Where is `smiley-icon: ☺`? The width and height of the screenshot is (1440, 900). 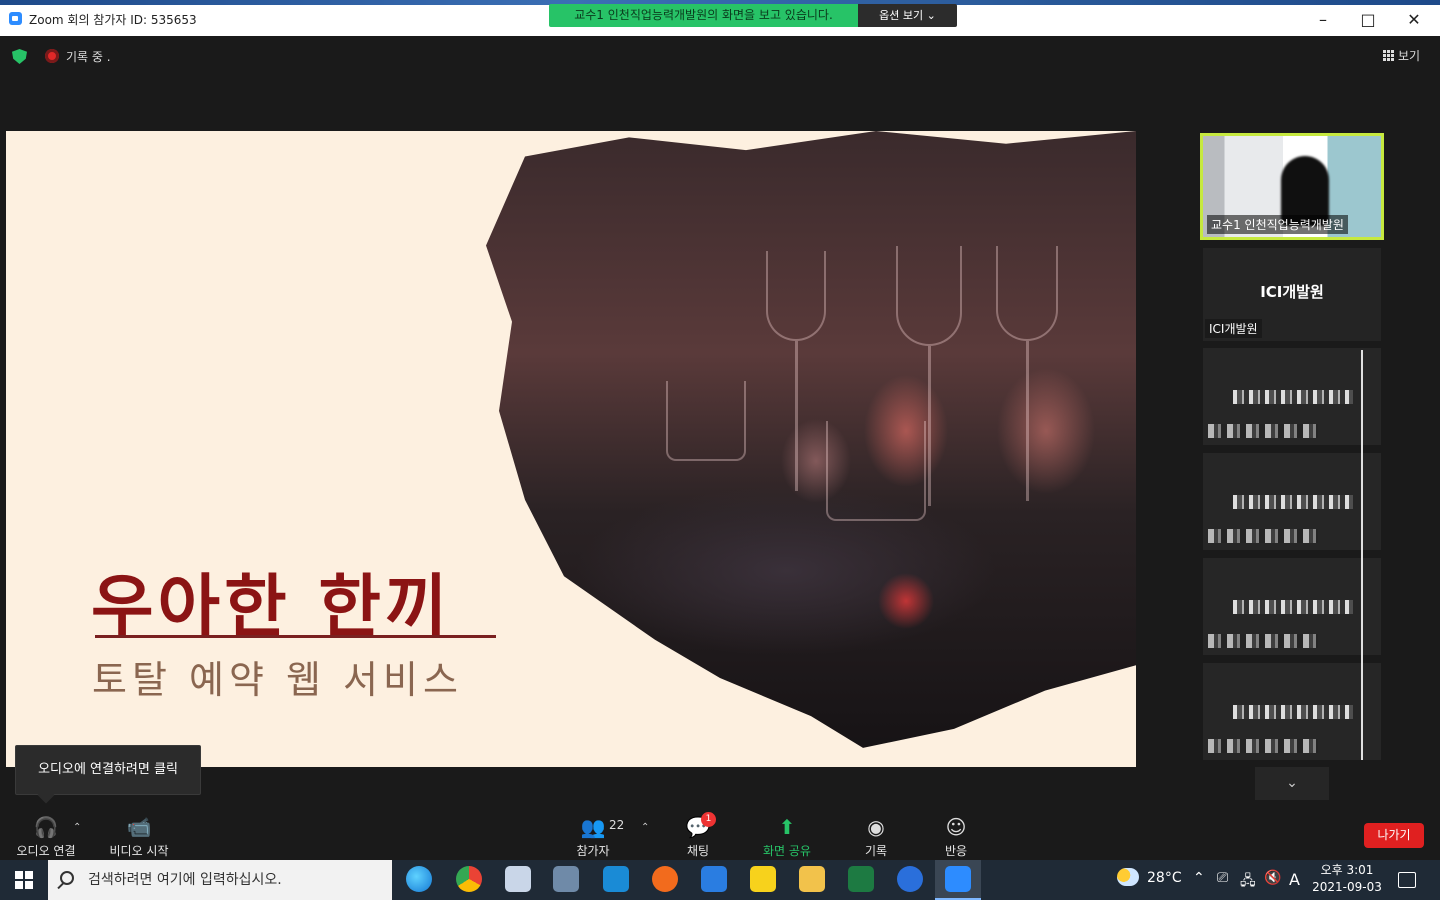 smiley-icon: ☺ is located at coordinates (956, 827).